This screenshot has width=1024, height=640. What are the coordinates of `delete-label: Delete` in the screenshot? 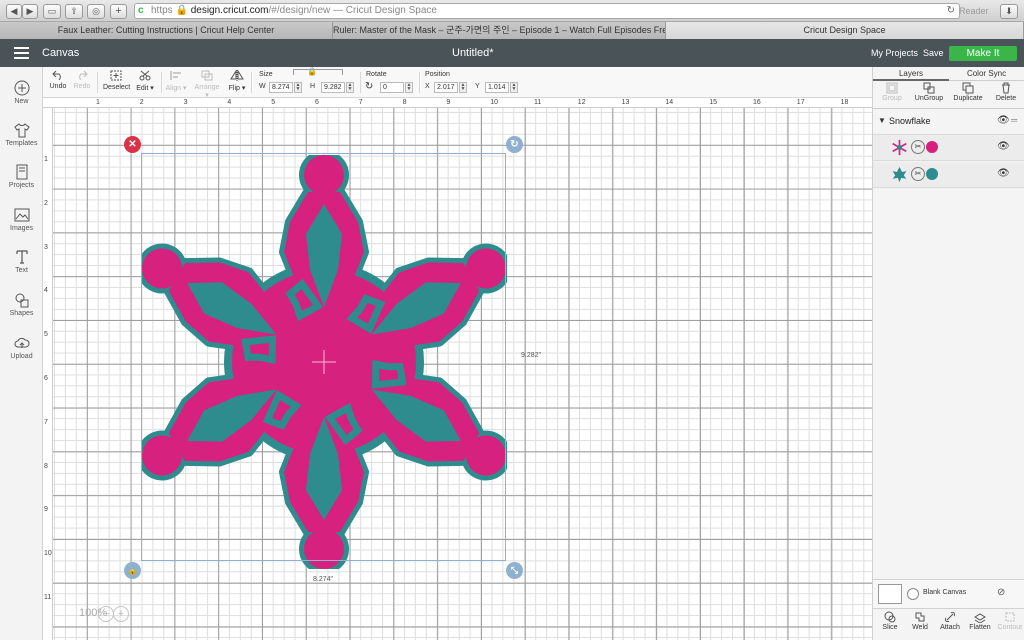 It's located at (1006, 98).